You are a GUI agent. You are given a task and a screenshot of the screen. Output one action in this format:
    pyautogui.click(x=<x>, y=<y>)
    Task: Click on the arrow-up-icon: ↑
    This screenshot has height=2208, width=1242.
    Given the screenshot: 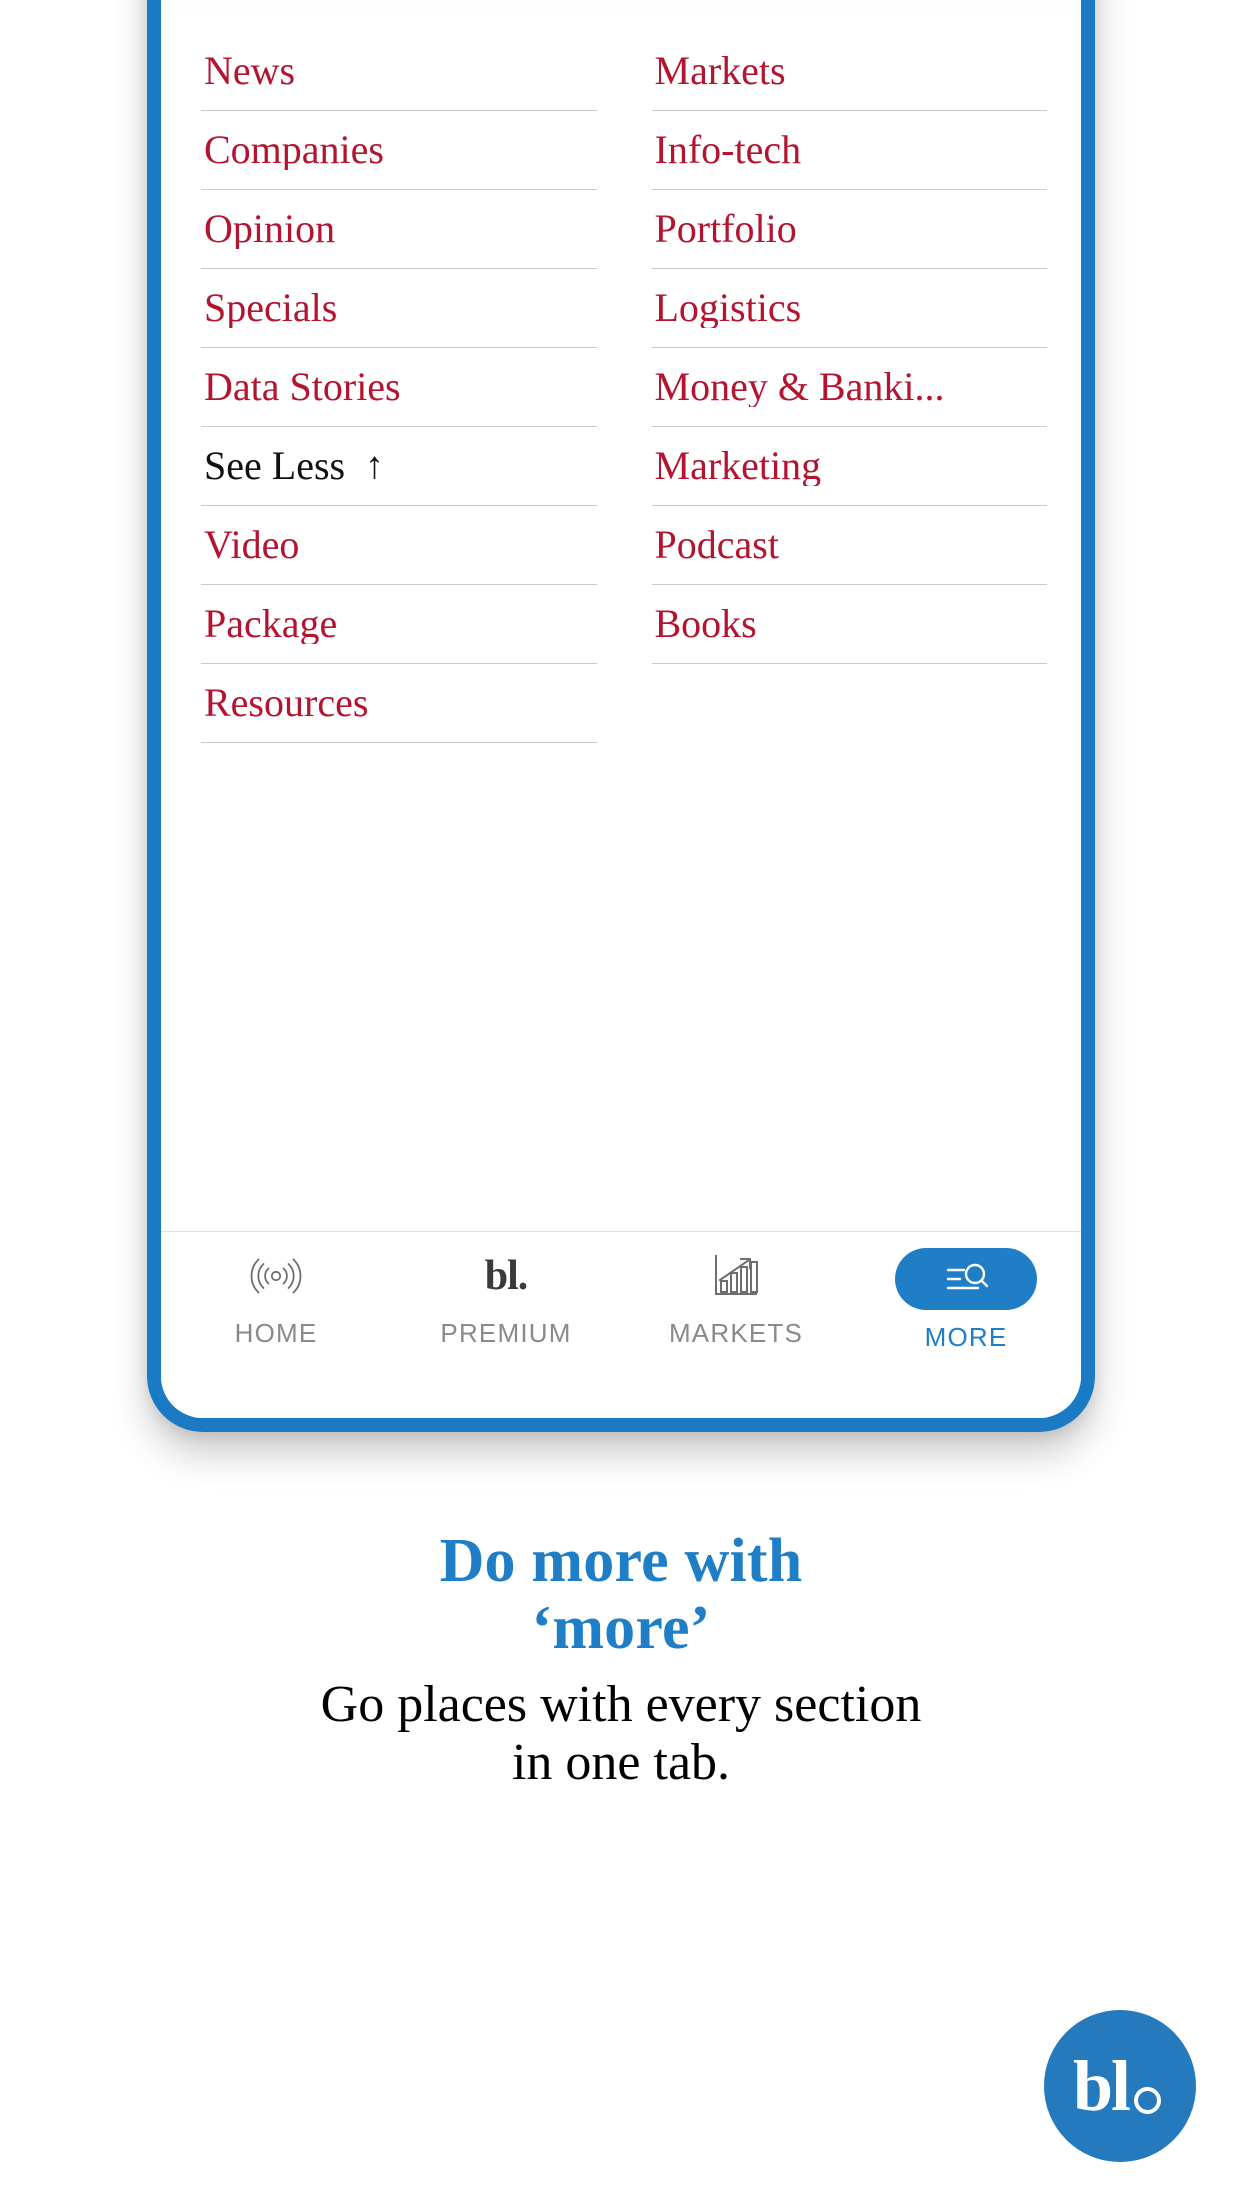 What is the action you would take?
    pyautogui.click(x=375, y=466)
    